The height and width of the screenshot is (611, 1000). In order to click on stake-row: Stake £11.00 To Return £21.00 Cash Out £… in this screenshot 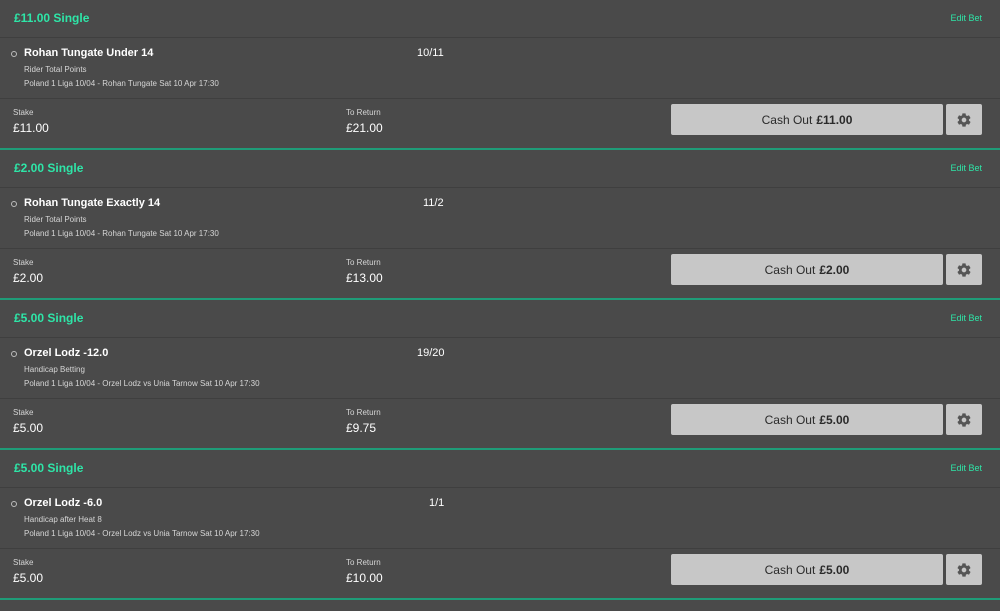, I will do `click(500, 123)`.